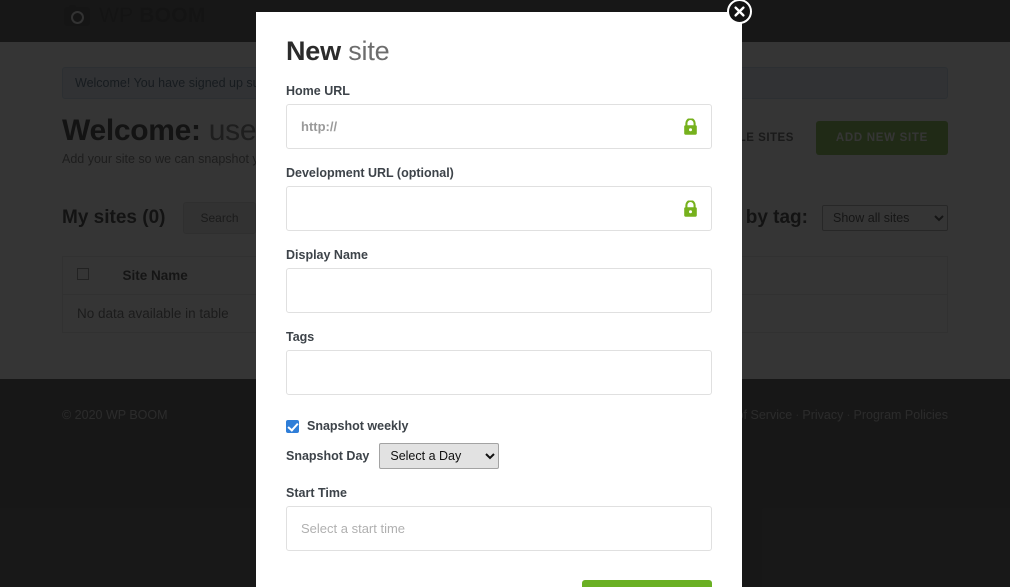 This screenshot has height=587, width=1010. I want to click on start-time-input, so click(499, 528).